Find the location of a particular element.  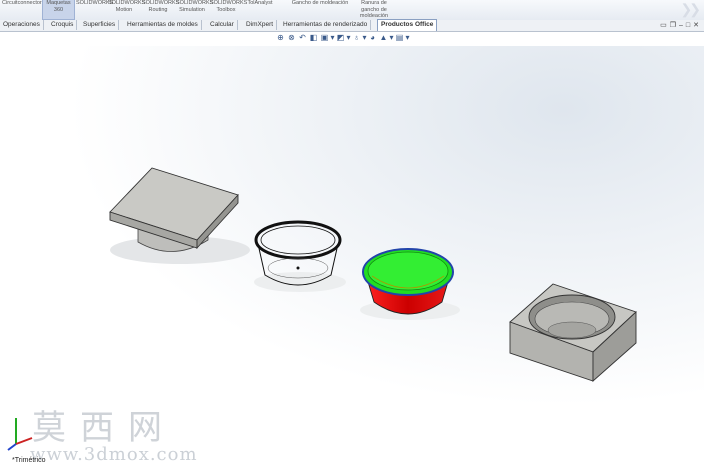

ribbon-button-snap-hook: Gancho de moldeación is located at coordinates (320, 3).